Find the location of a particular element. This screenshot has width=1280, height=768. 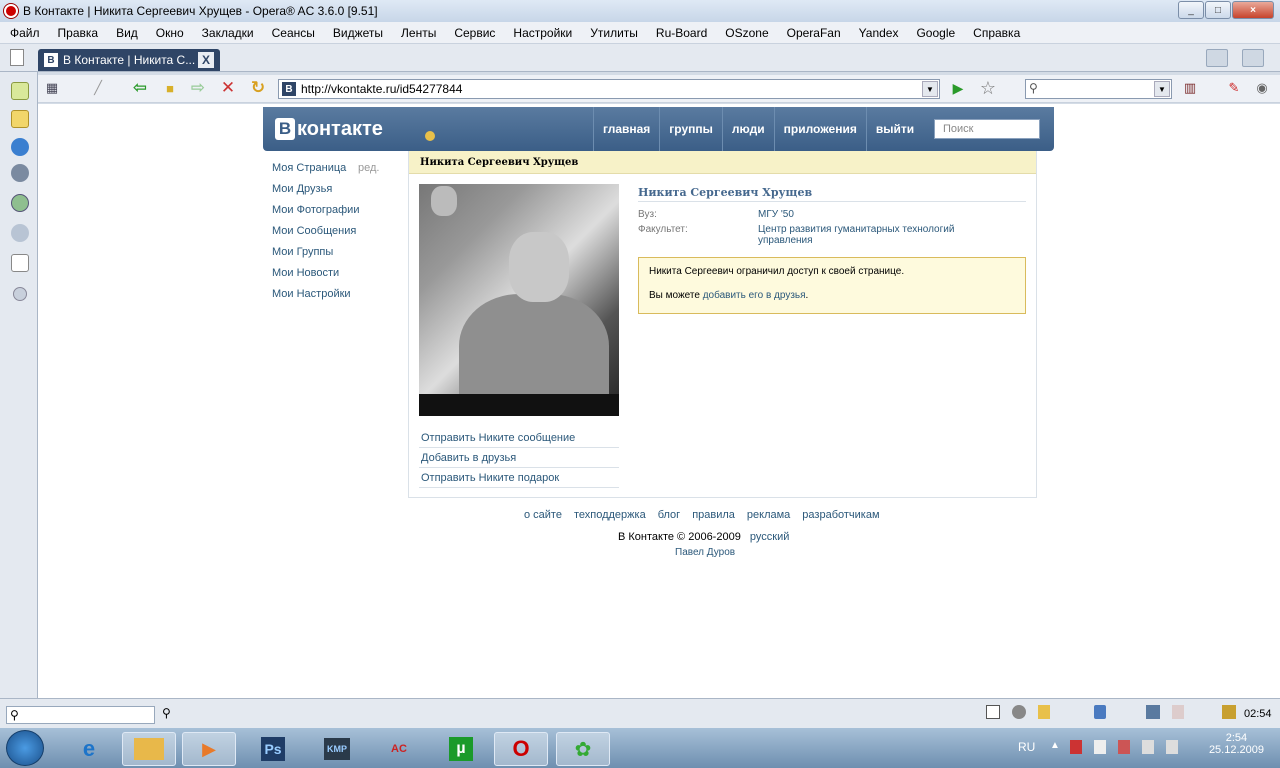

taskbar-opera-ac: AC is located at coordinates (399, 749).